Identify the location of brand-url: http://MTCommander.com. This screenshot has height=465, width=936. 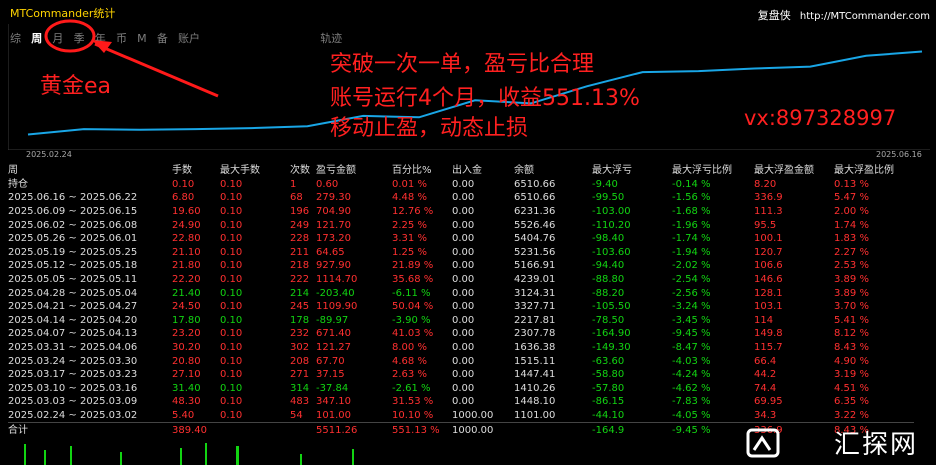
(865, 16).